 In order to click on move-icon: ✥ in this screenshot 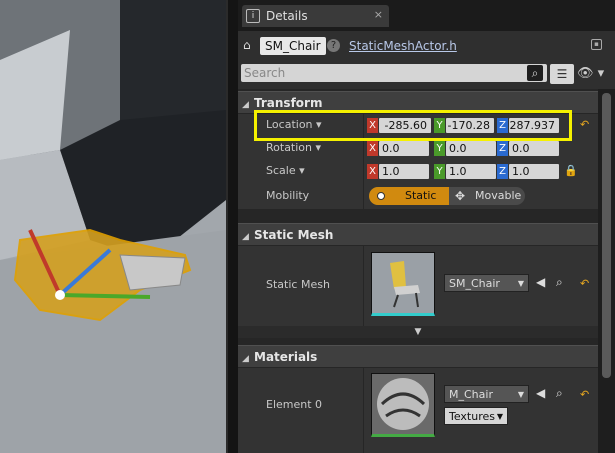, I will do `click(460, 196)`.